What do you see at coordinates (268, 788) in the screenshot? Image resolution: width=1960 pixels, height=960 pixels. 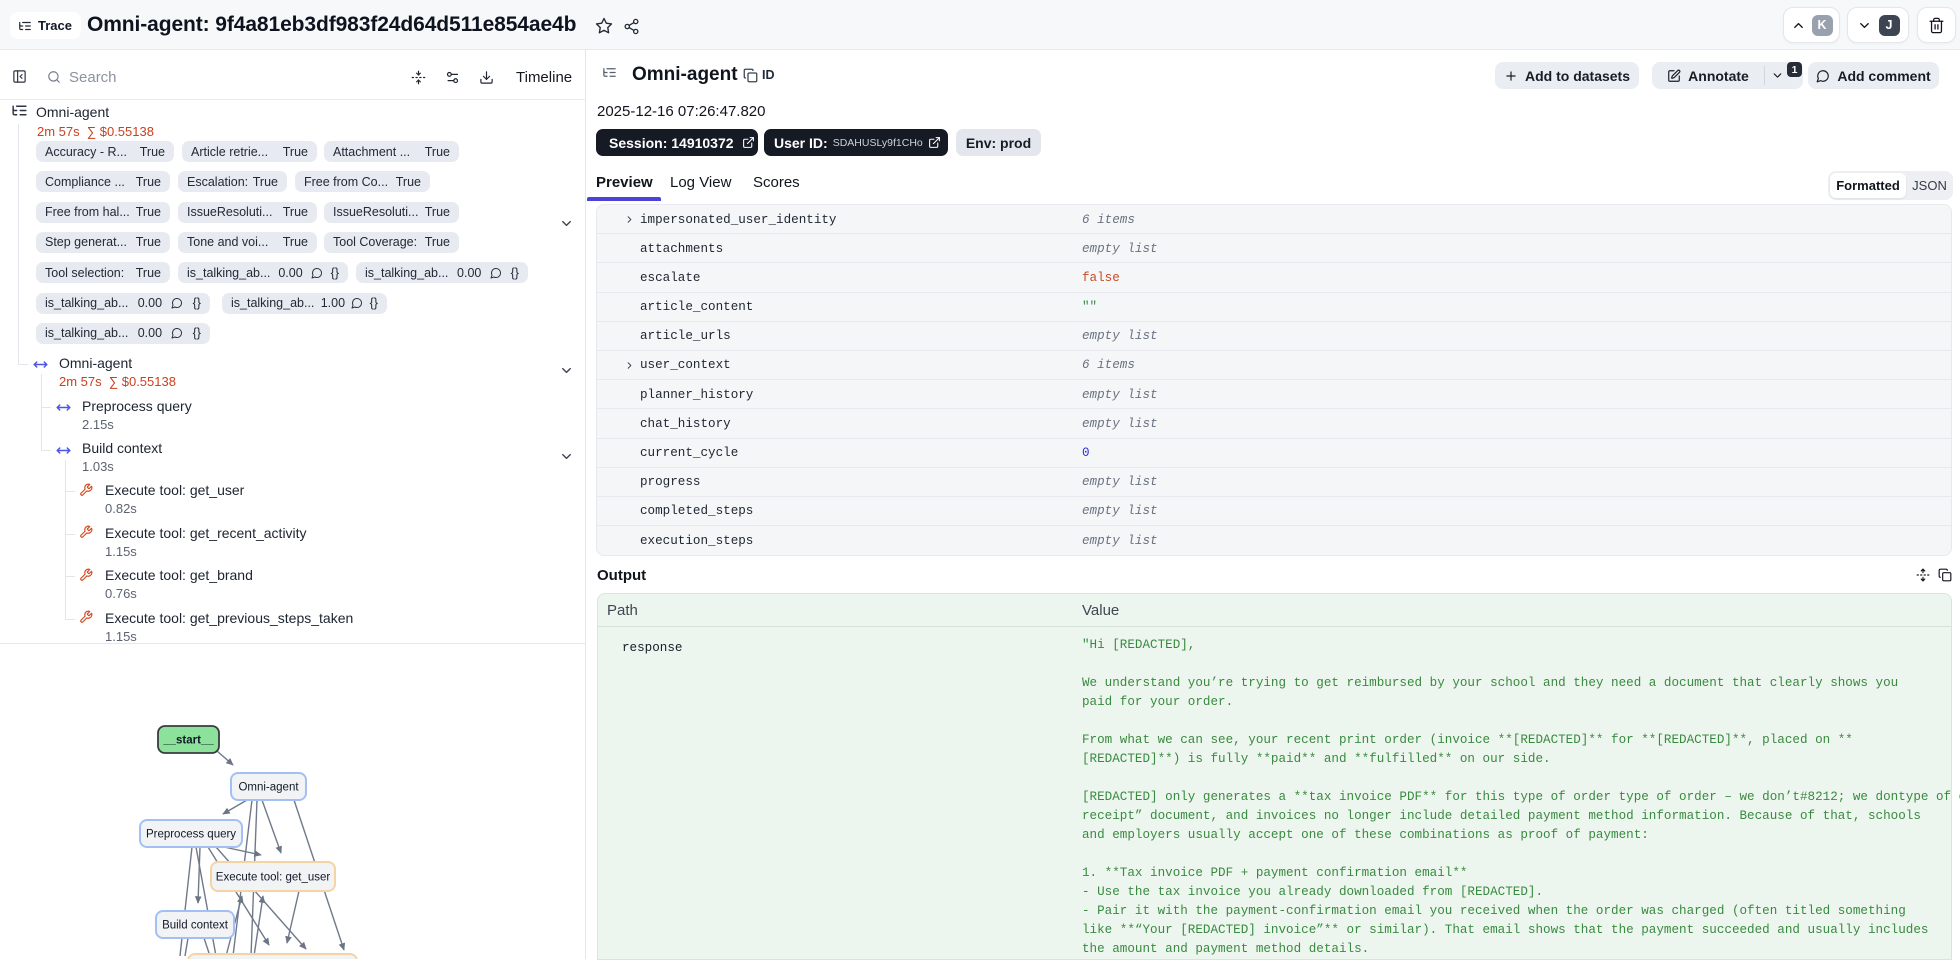 I see `svg-text: Omni-agent` at bounding box center [268, 788].